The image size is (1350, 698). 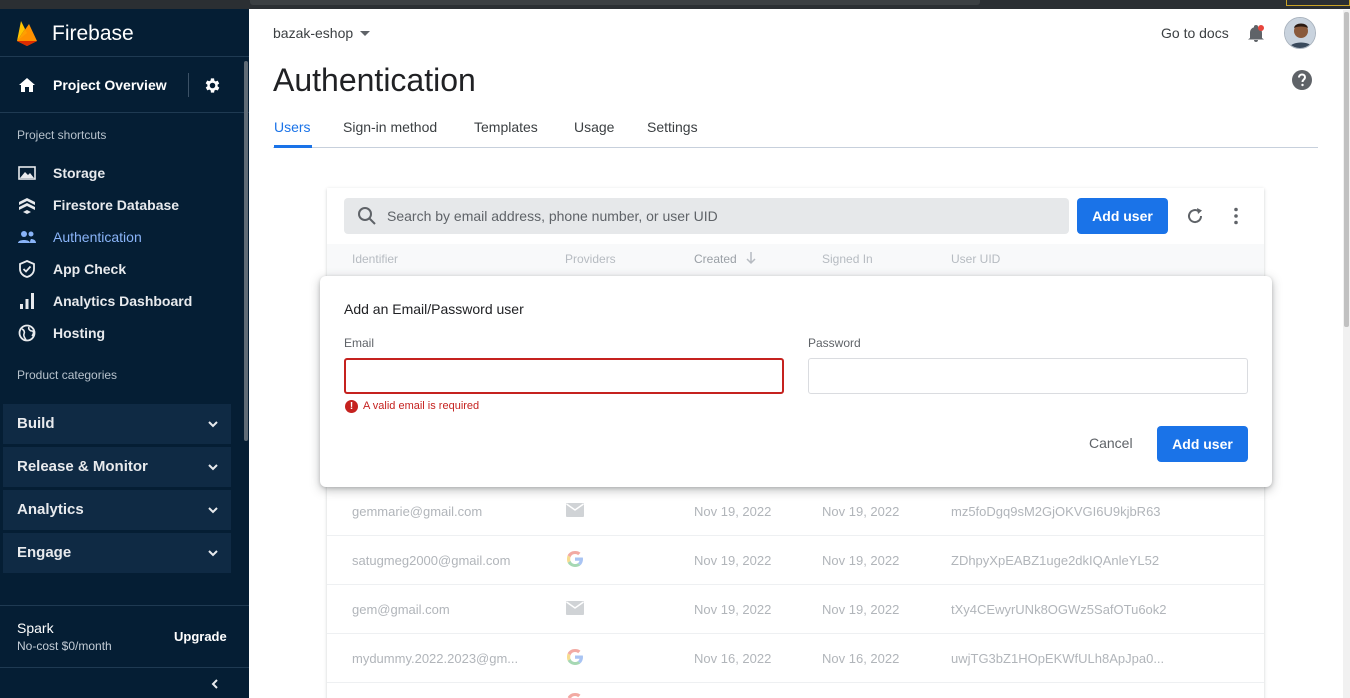 What do you see at coordinates (847, 259) in the screenshot?
I see `column-header: Signed In` at bounding box center [847, 259].